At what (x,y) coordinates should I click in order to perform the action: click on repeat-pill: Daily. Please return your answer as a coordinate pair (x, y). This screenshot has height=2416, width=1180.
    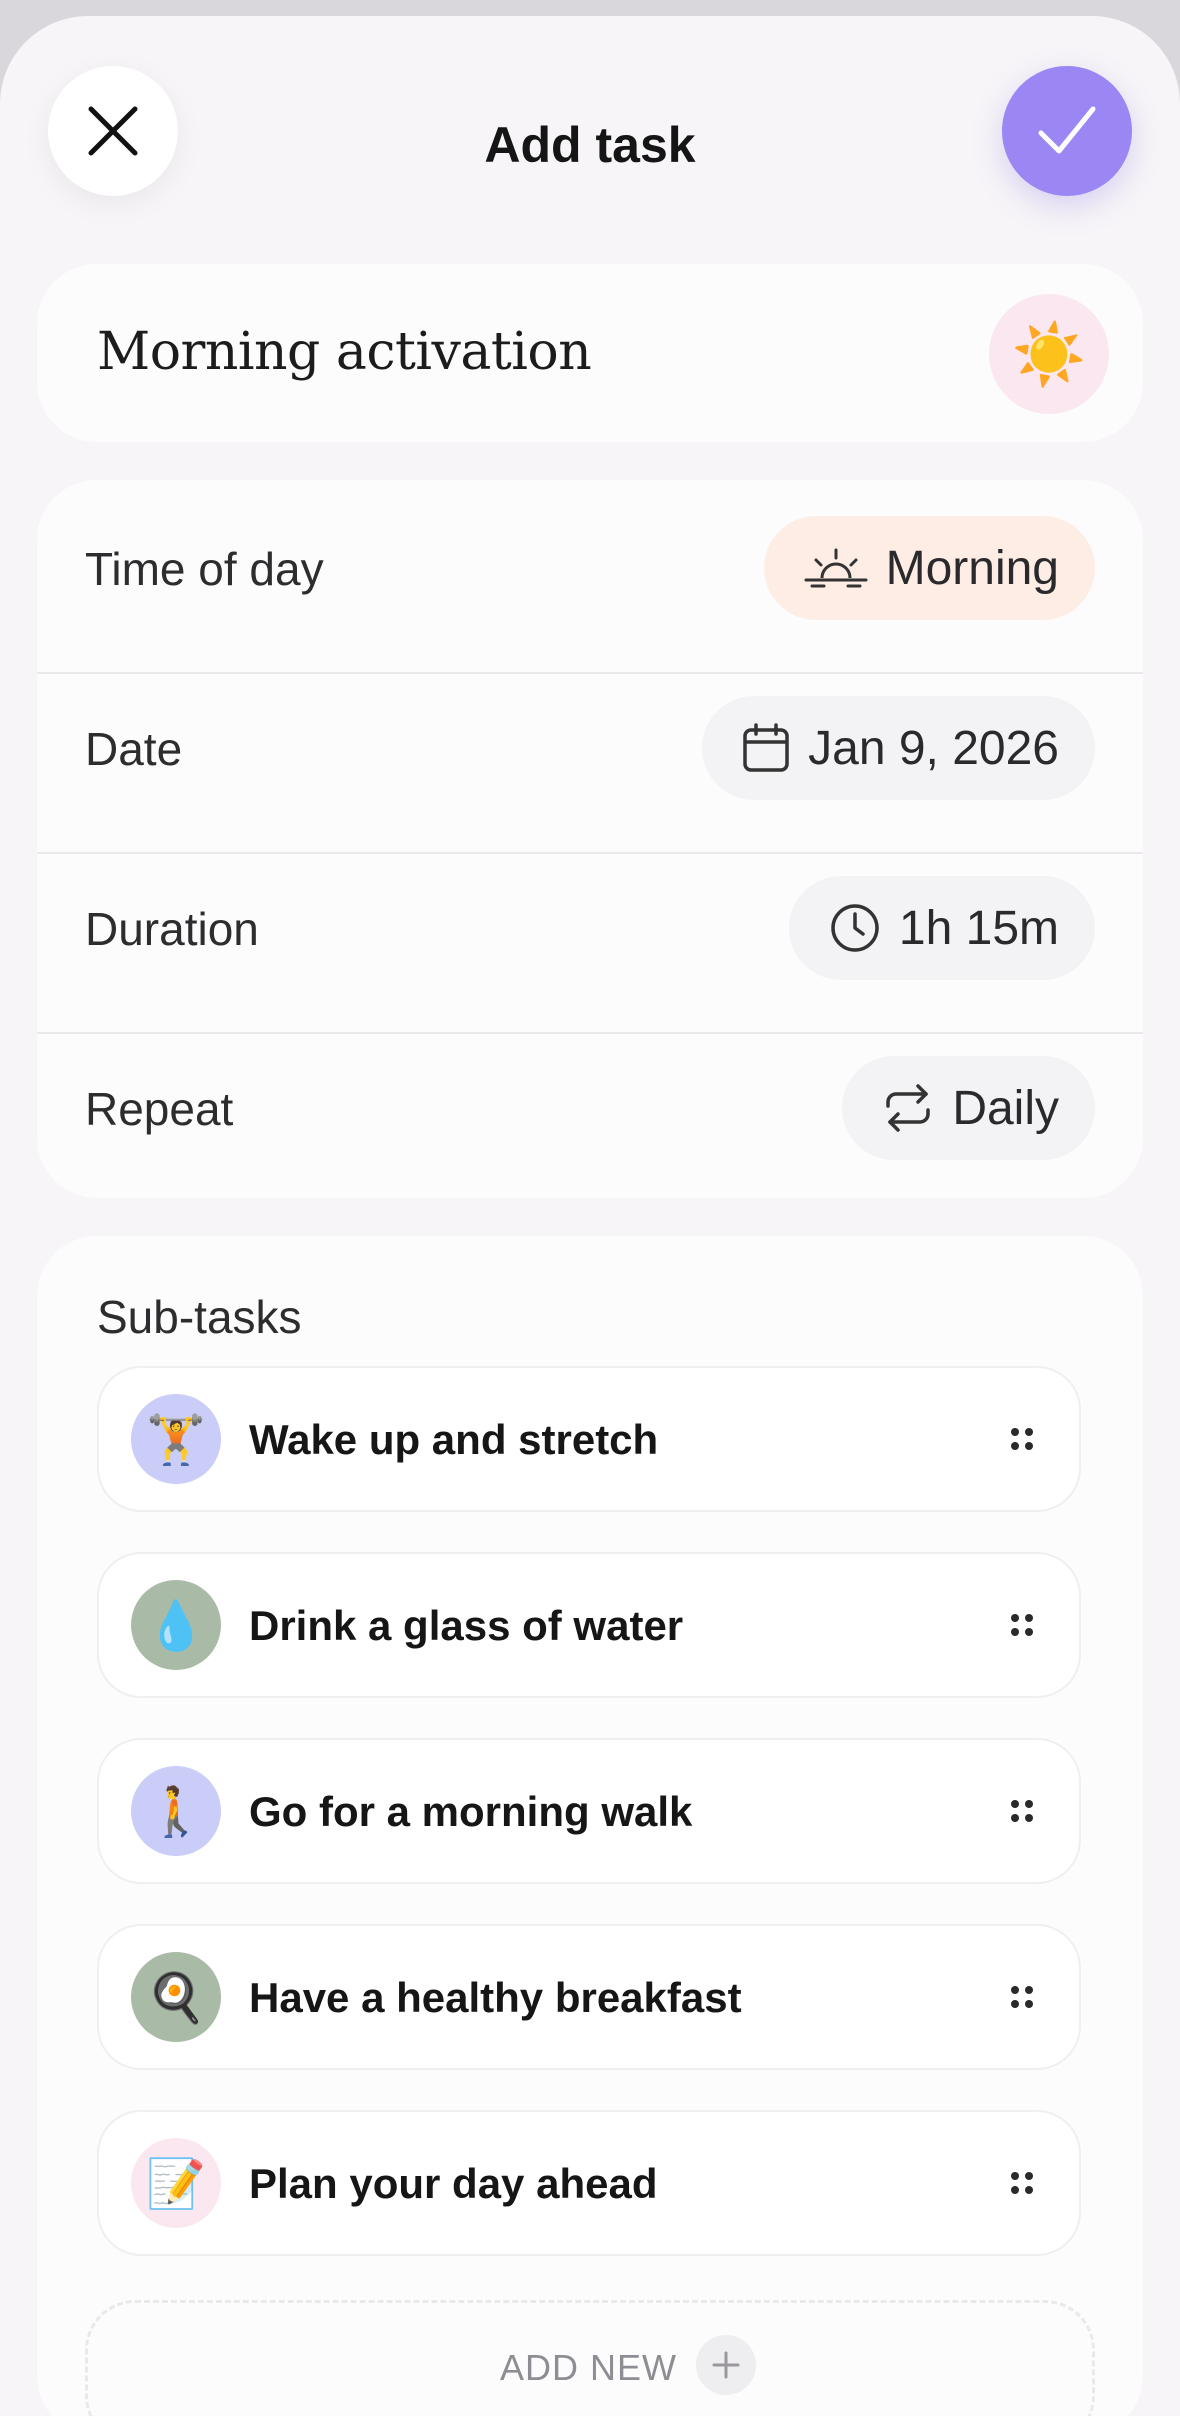
    Looking at the image, I should click on (968, 1108).